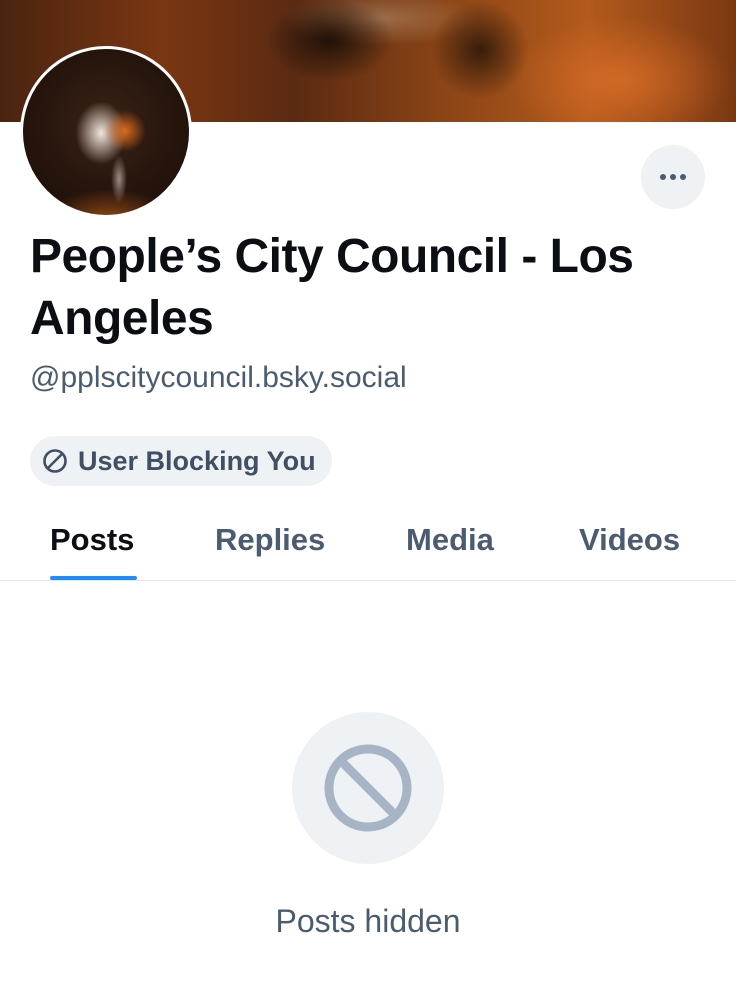 The height and width of the screenshot is (1000, 736). Describe the element at coordinates (93, 578) in the screenshot. I see `active-tab-indicator` at that location.